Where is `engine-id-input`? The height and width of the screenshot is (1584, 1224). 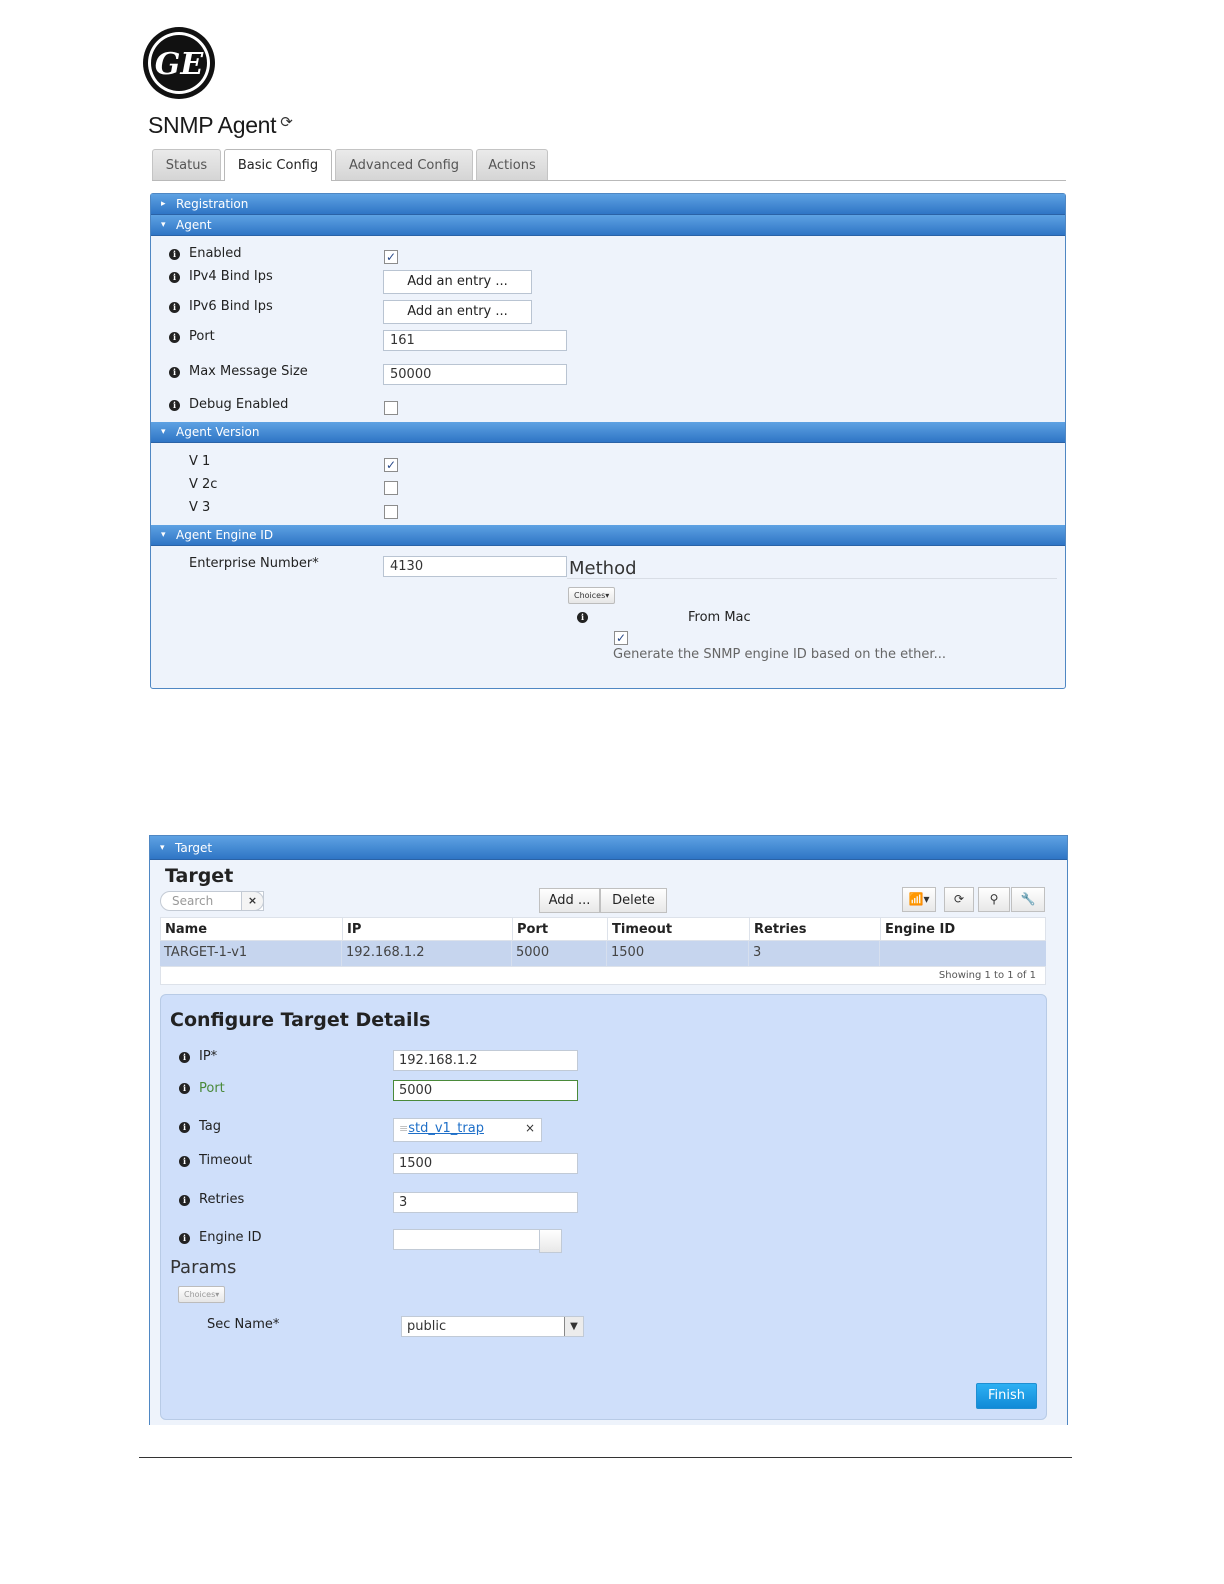
engine-id-input is located at coordinates (466, 1239).